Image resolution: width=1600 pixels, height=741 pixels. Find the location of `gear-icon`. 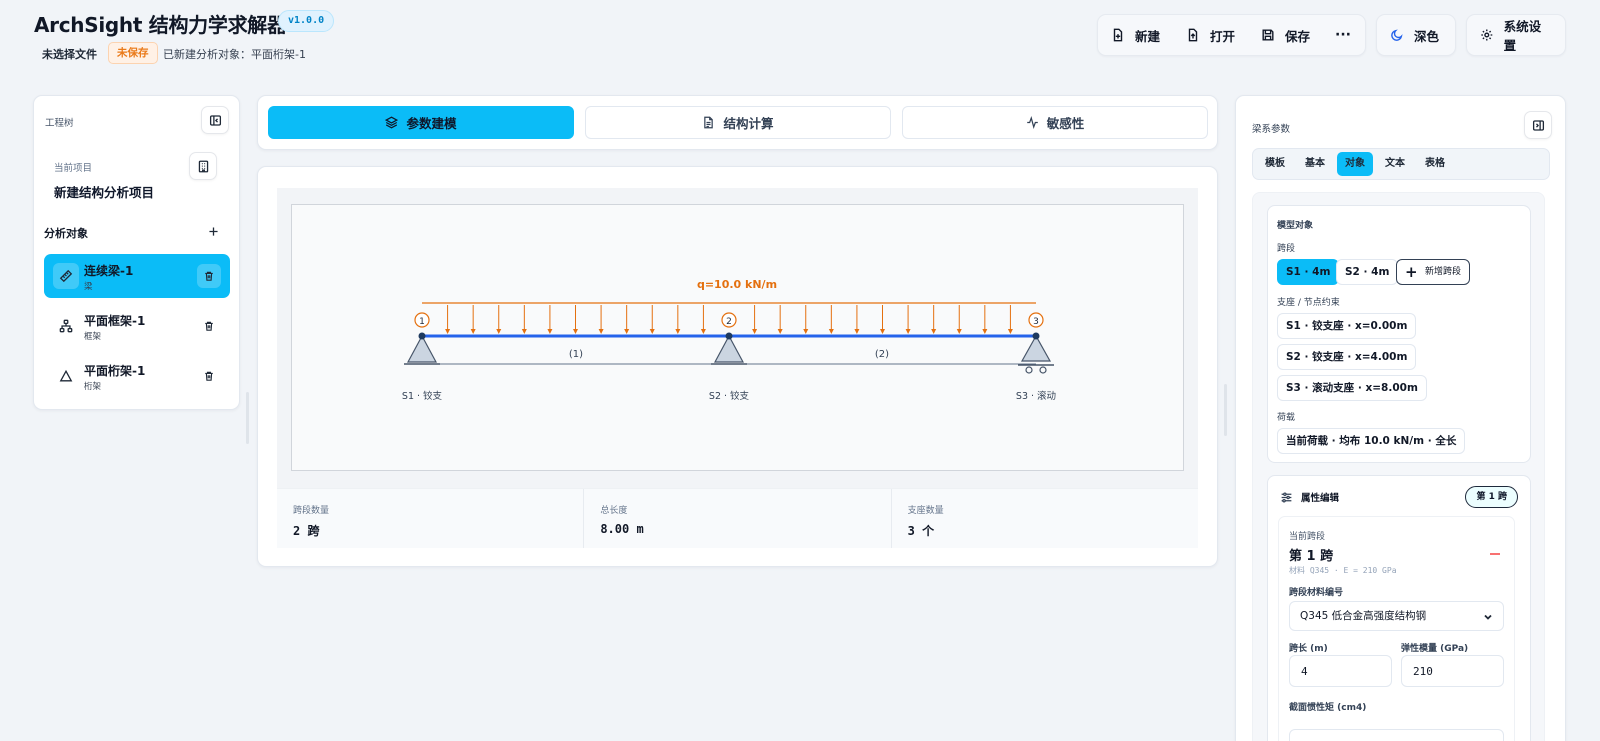

gear-icon is located at coordinates (1487, 35).